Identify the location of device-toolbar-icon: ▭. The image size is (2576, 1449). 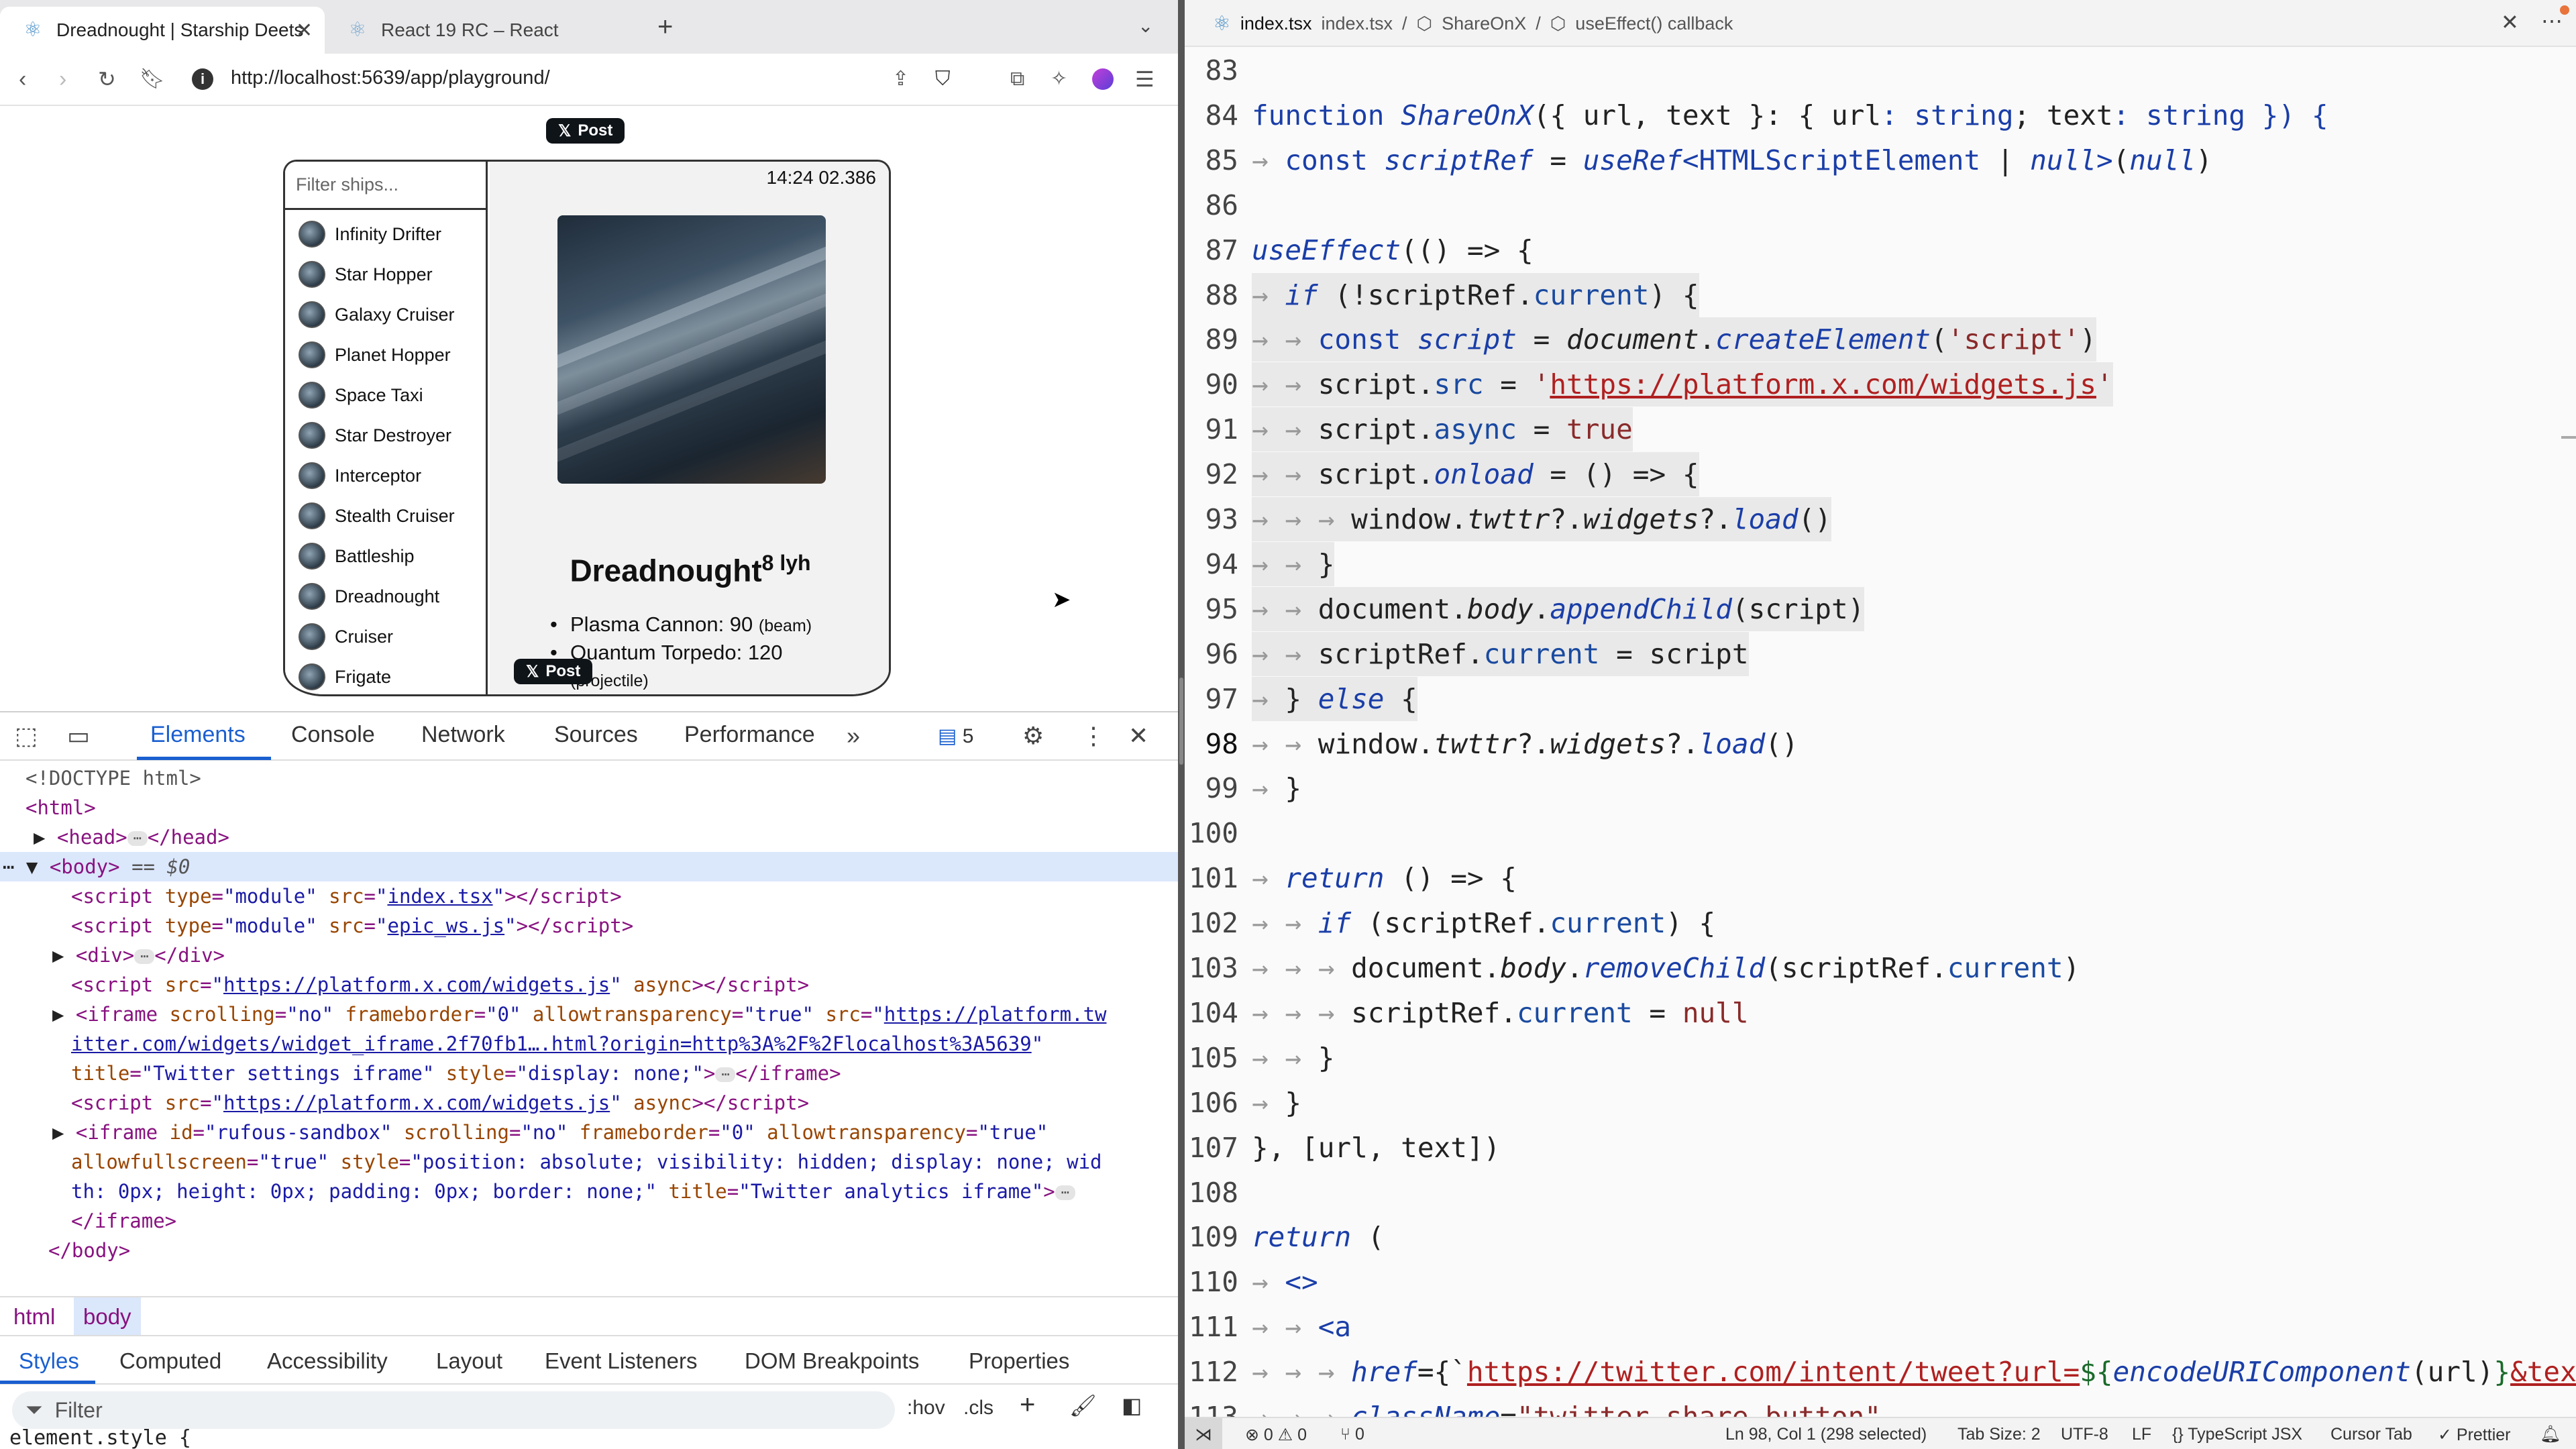
(78, 736).